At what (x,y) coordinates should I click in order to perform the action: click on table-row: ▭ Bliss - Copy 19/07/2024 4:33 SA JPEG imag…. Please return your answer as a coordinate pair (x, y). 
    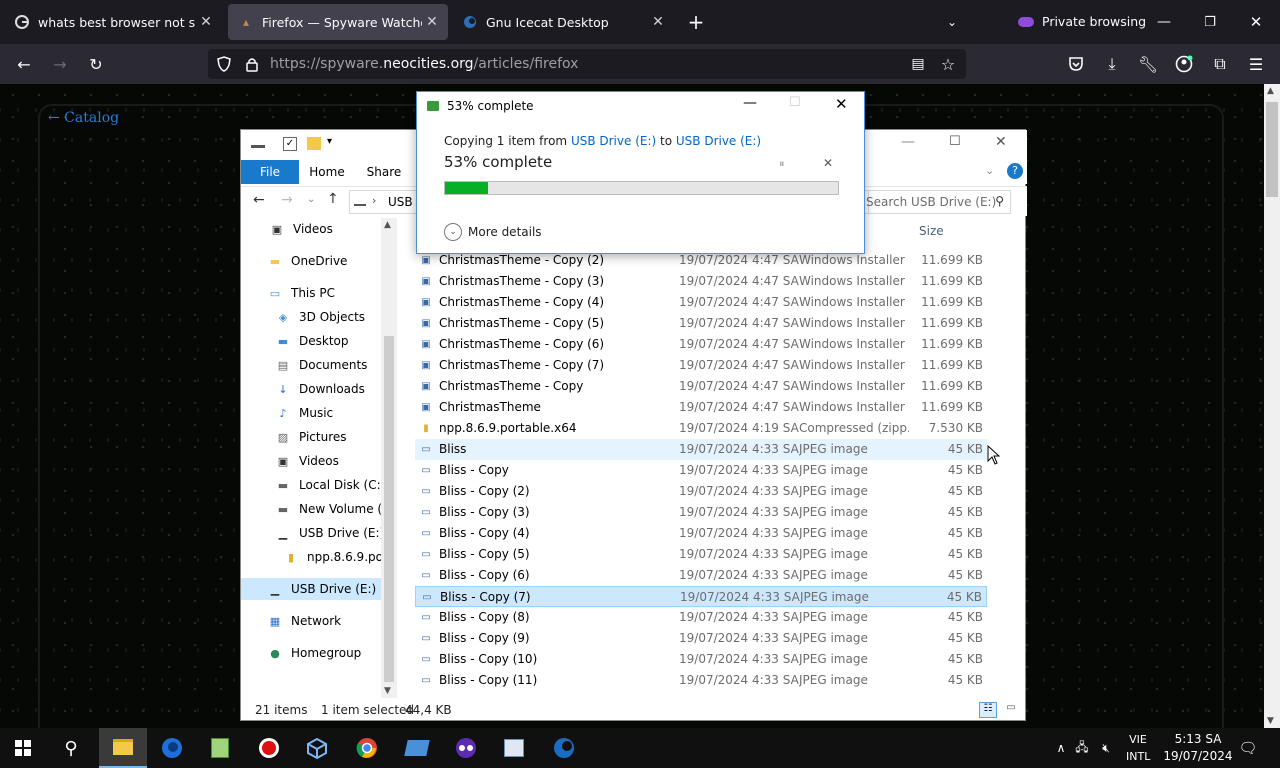
    Looking at the image, I should click on (701, 470).